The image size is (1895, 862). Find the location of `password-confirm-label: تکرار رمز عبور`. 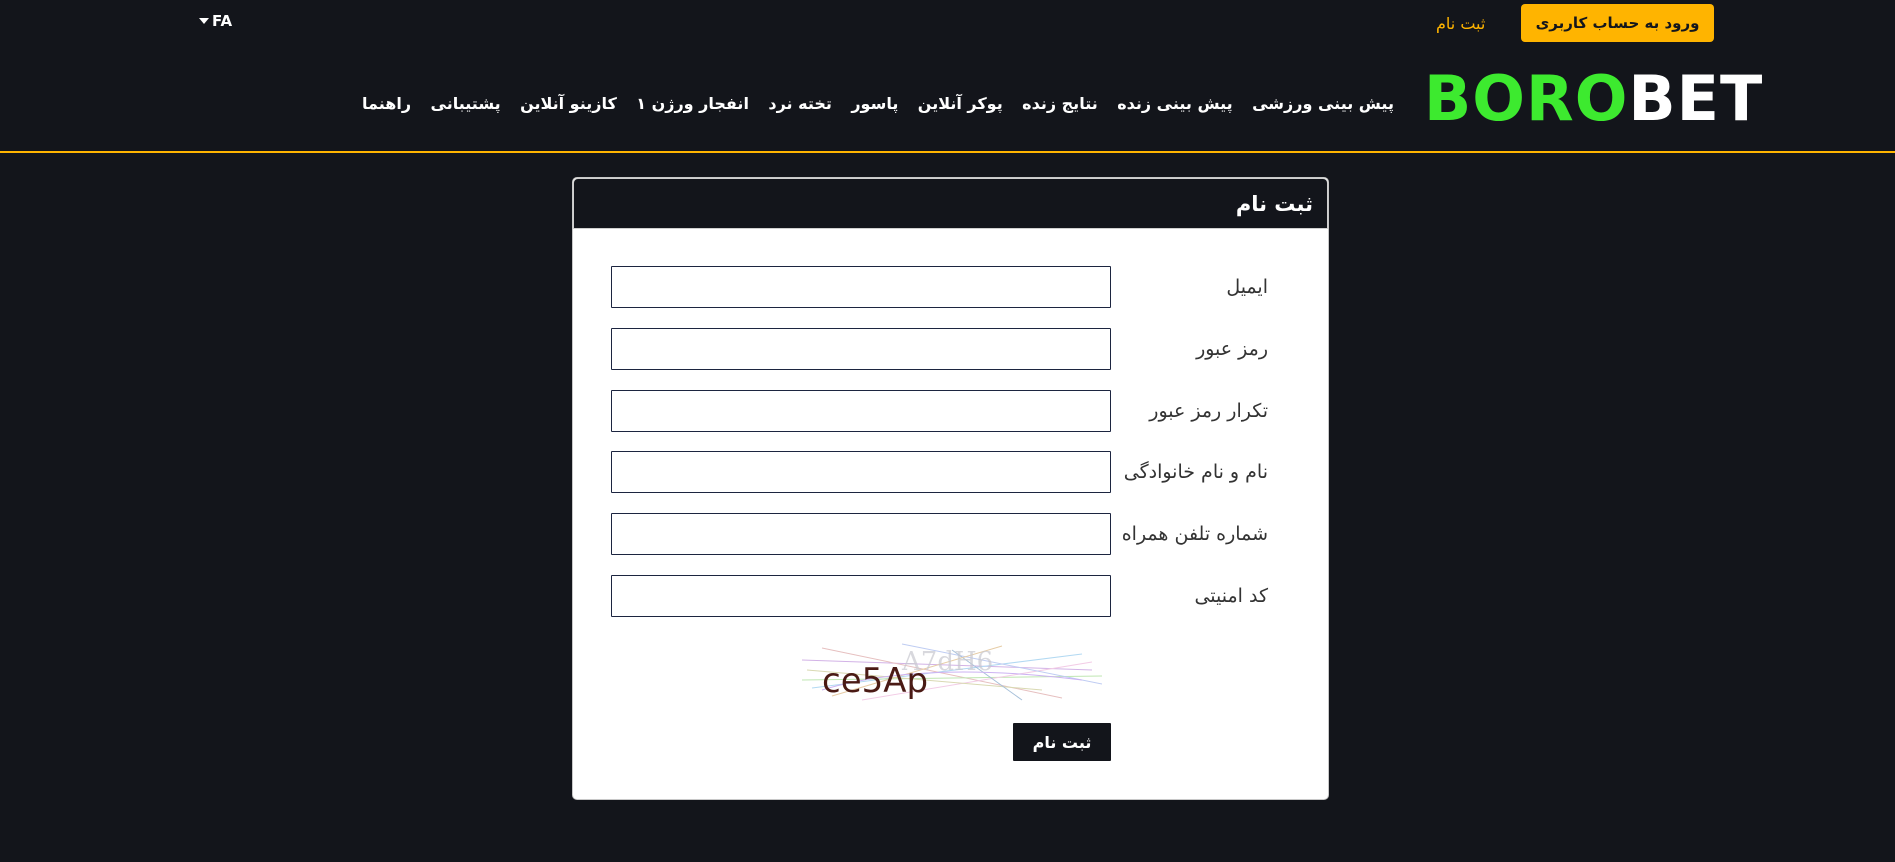

password-confirm-label: تکرار رمز عبور is located at coordinates (1208, 411).